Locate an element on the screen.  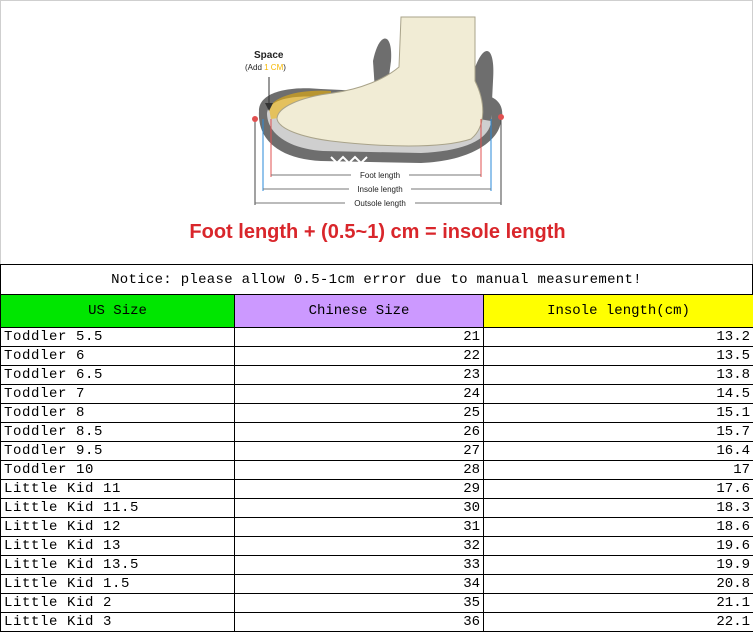
us-size-cell: Little Kid 2 is located at coordinates (117, 603).